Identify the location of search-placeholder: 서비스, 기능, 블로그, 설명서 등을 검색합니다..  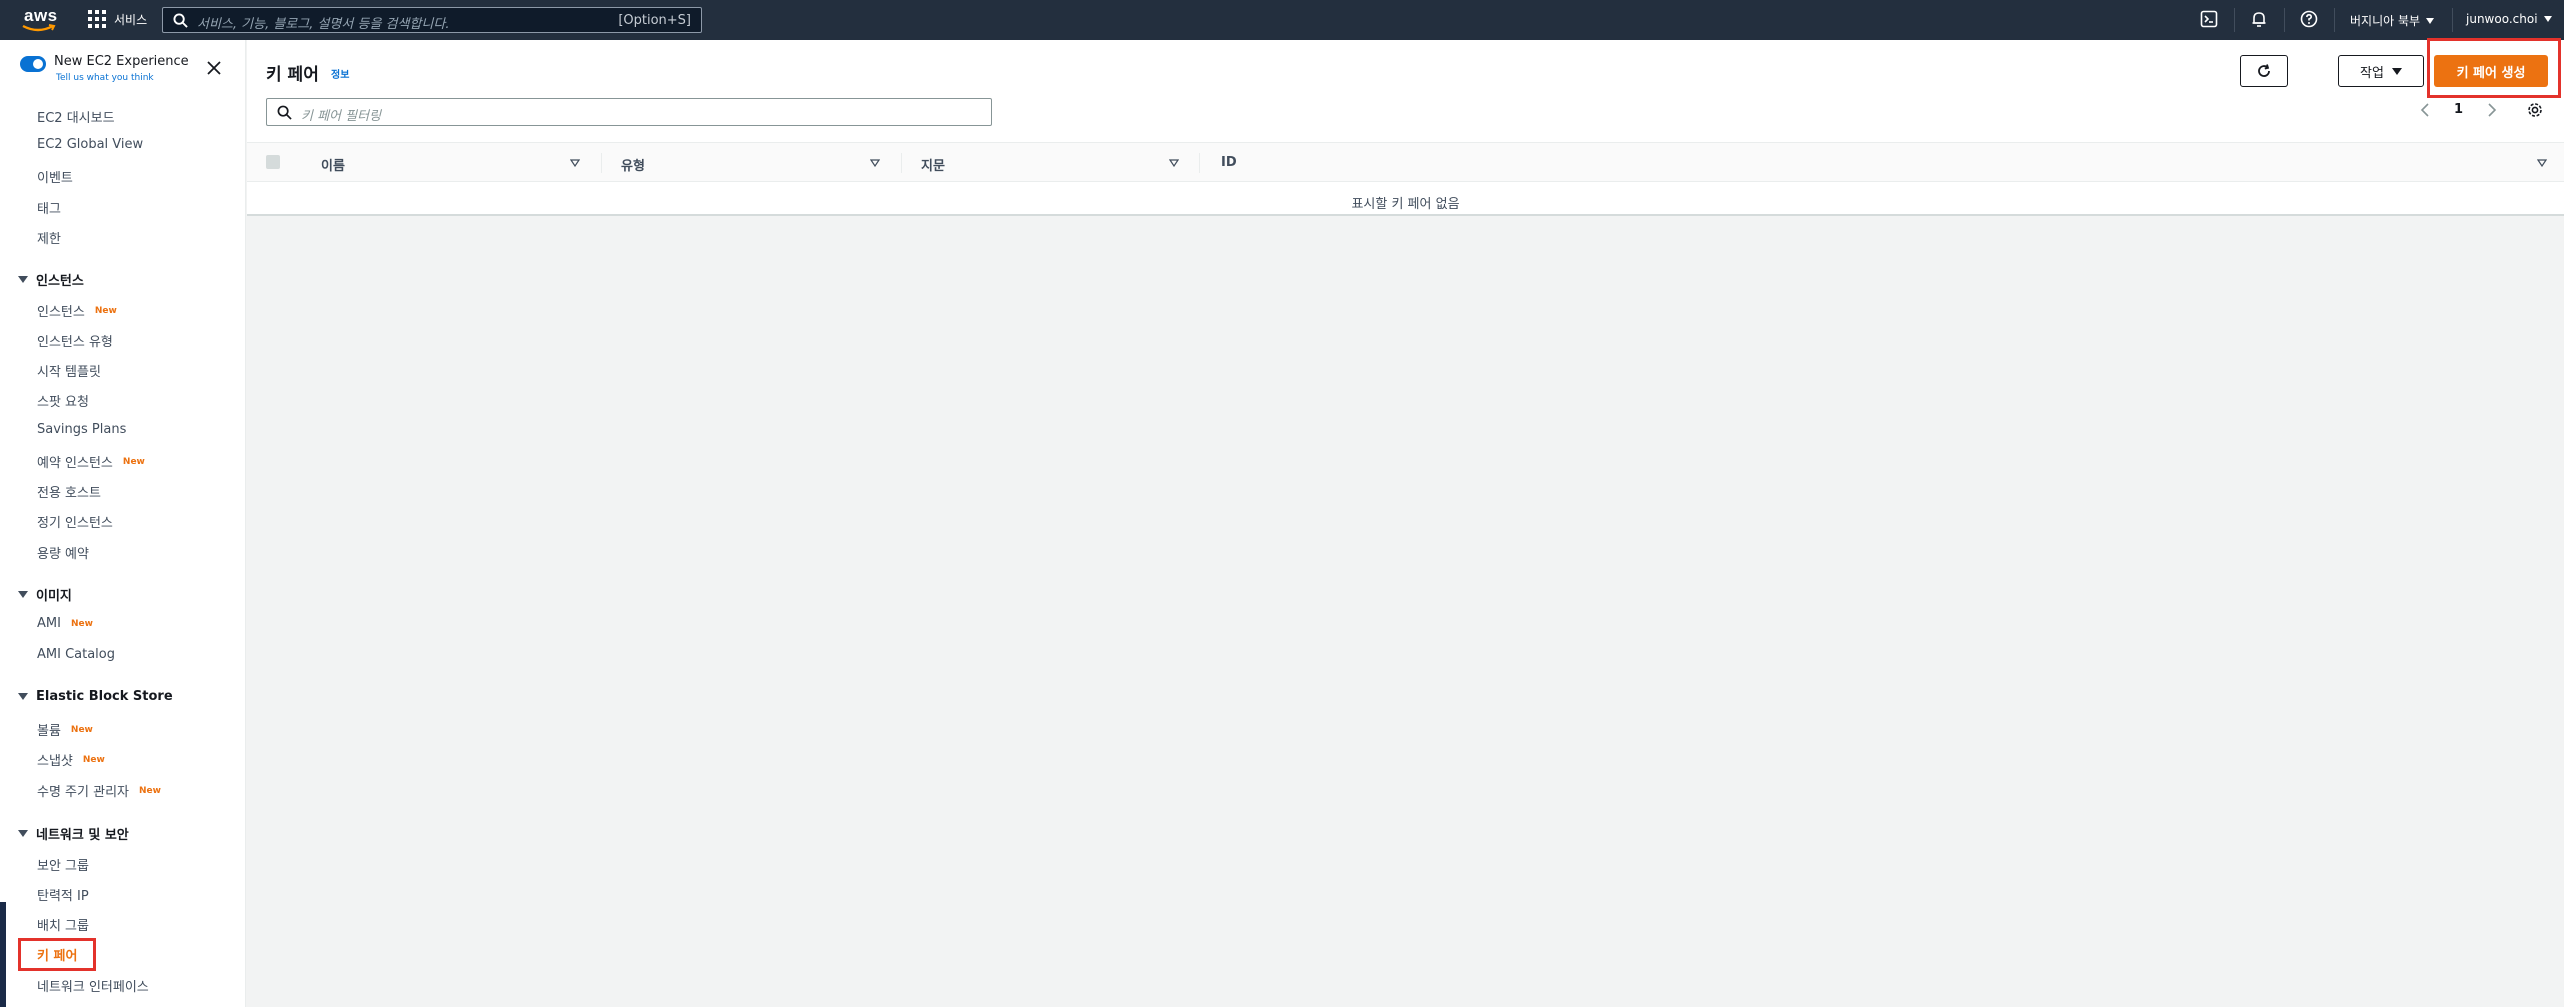
(323, 24).